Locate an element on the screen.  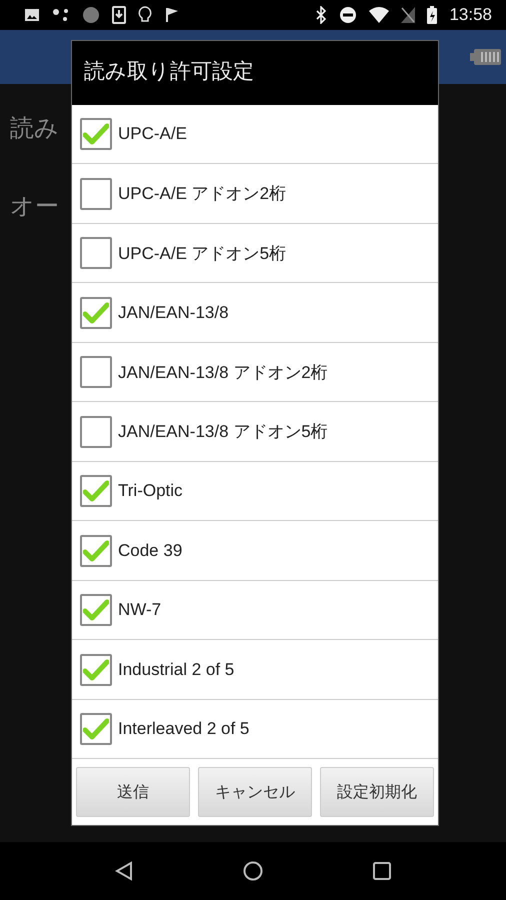
dialog-title: 読み取り許可設定 is located at coordinates (255, 73).